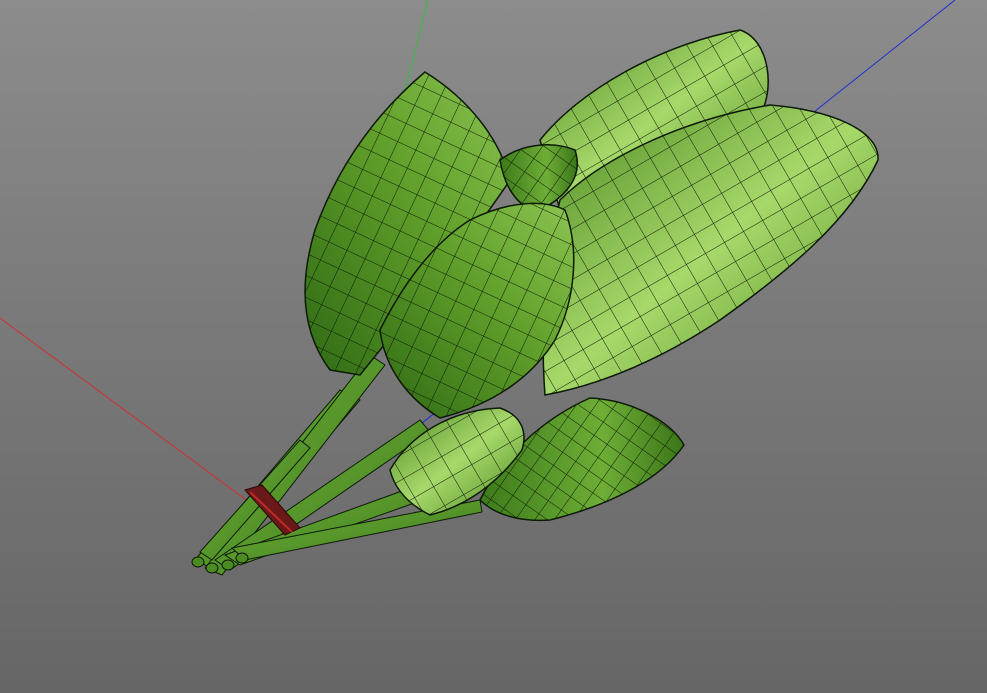 This screenshot has width=987, height=693. What do you see at coordinates (140, 421) in the screenshot?
I see `x-axis-line` at bounding box center [140, 421].